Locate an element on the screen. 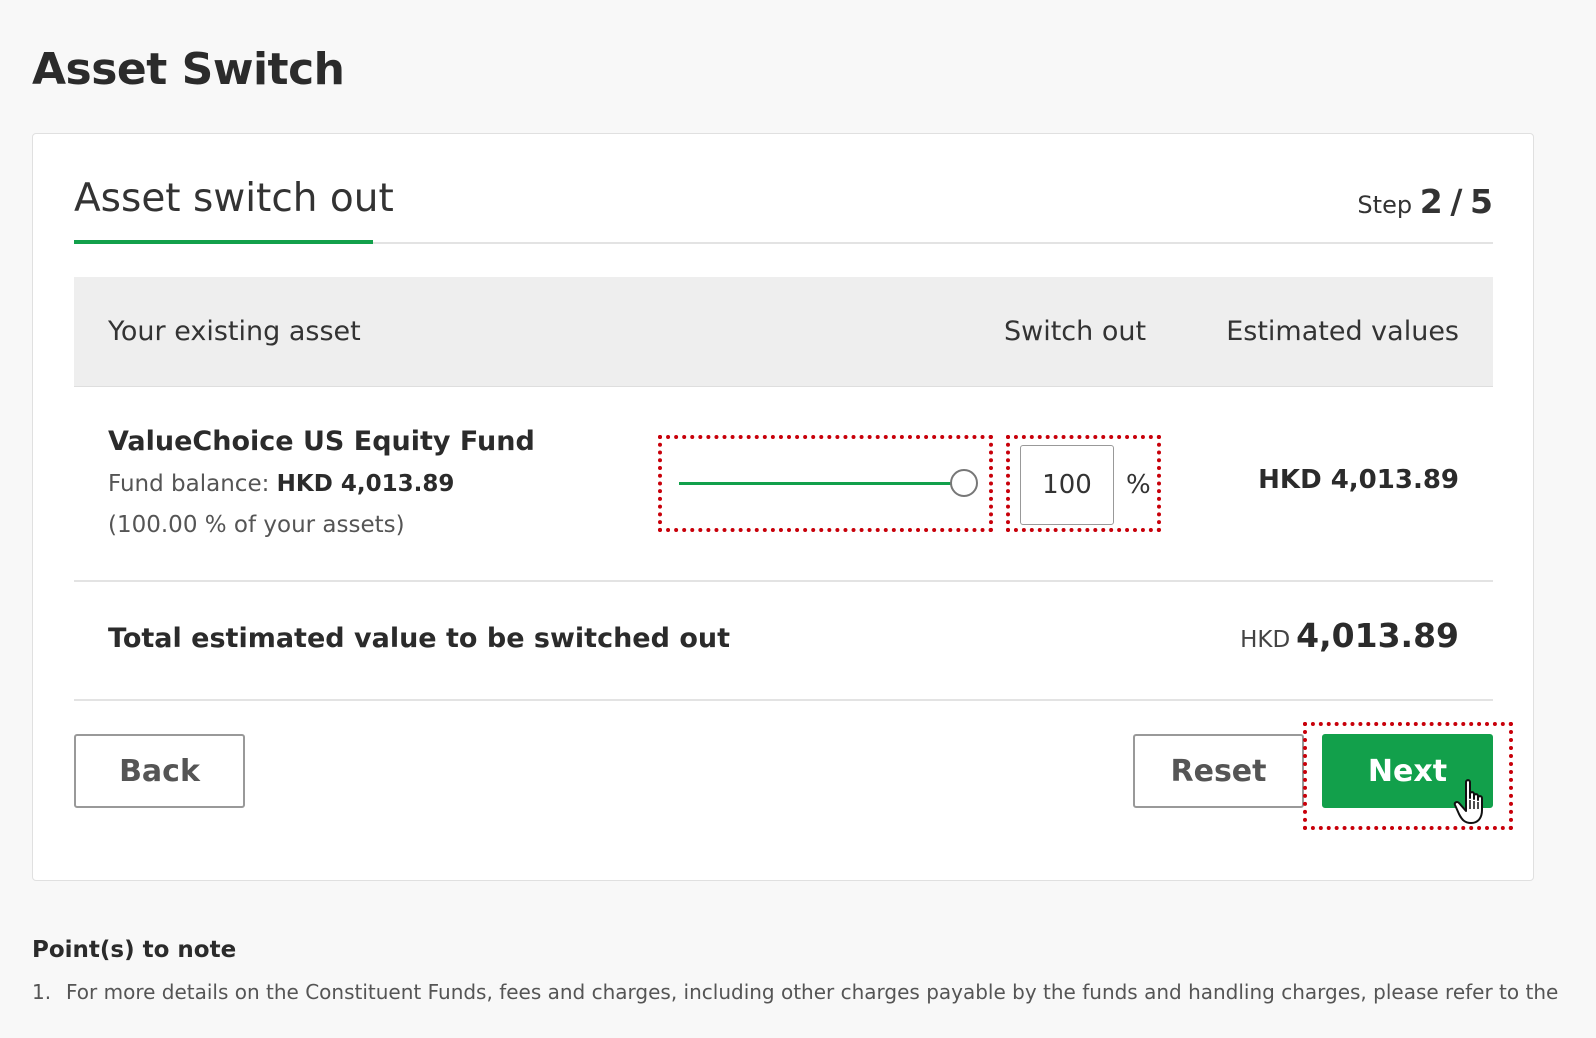 This screenshot has width=1596, height=1038. step-label: Step is located at coordinates (1385, 205).